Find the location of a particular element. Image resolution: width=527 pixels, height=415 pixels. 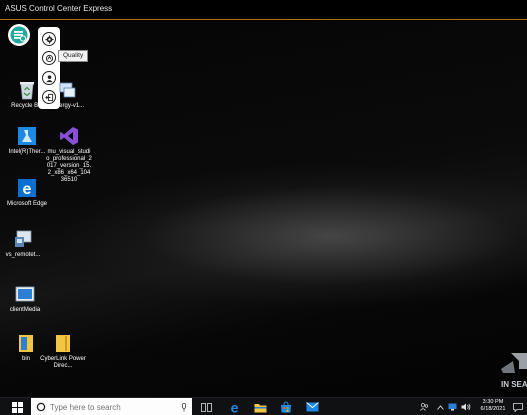

client-media-icon is located at coordinates (25, 294).